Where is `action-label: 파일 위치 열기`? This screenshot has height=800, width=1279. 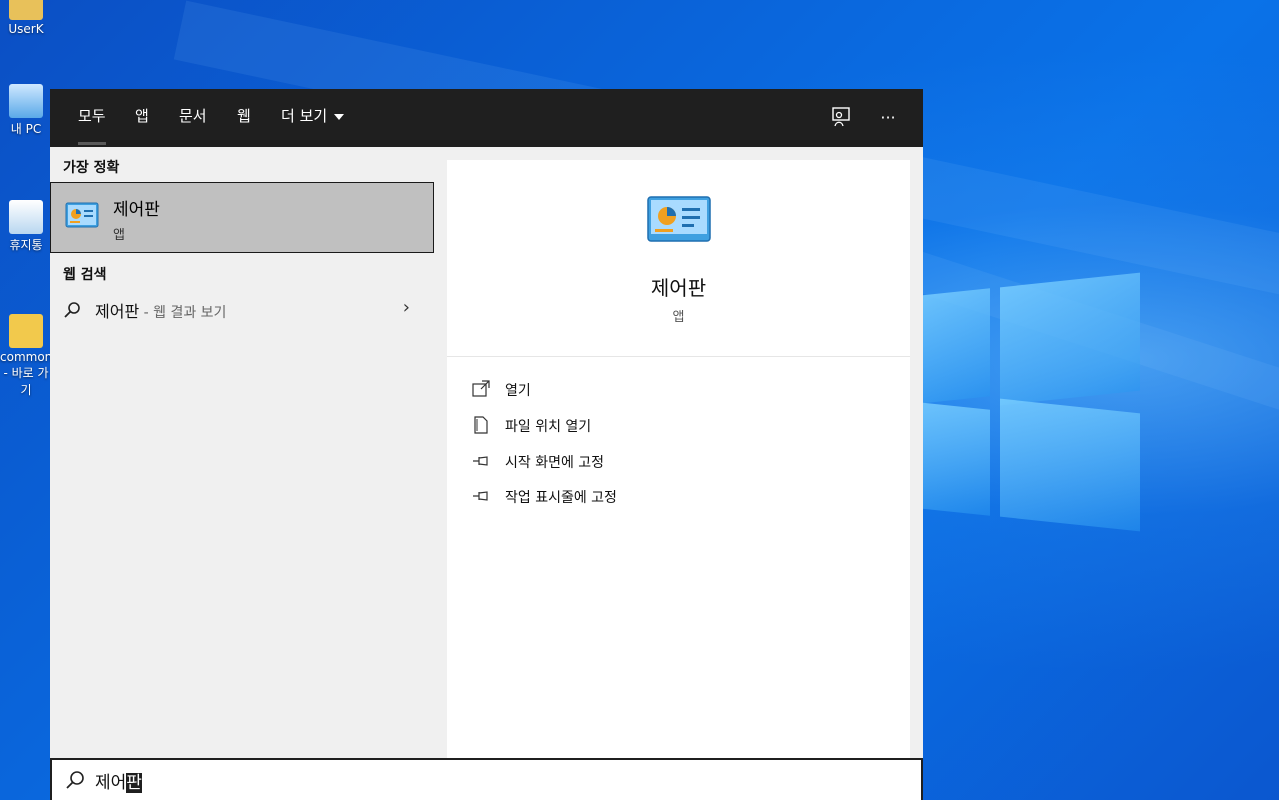
action-label: 파일 위치 열기 is located at coordinates (548, 427).